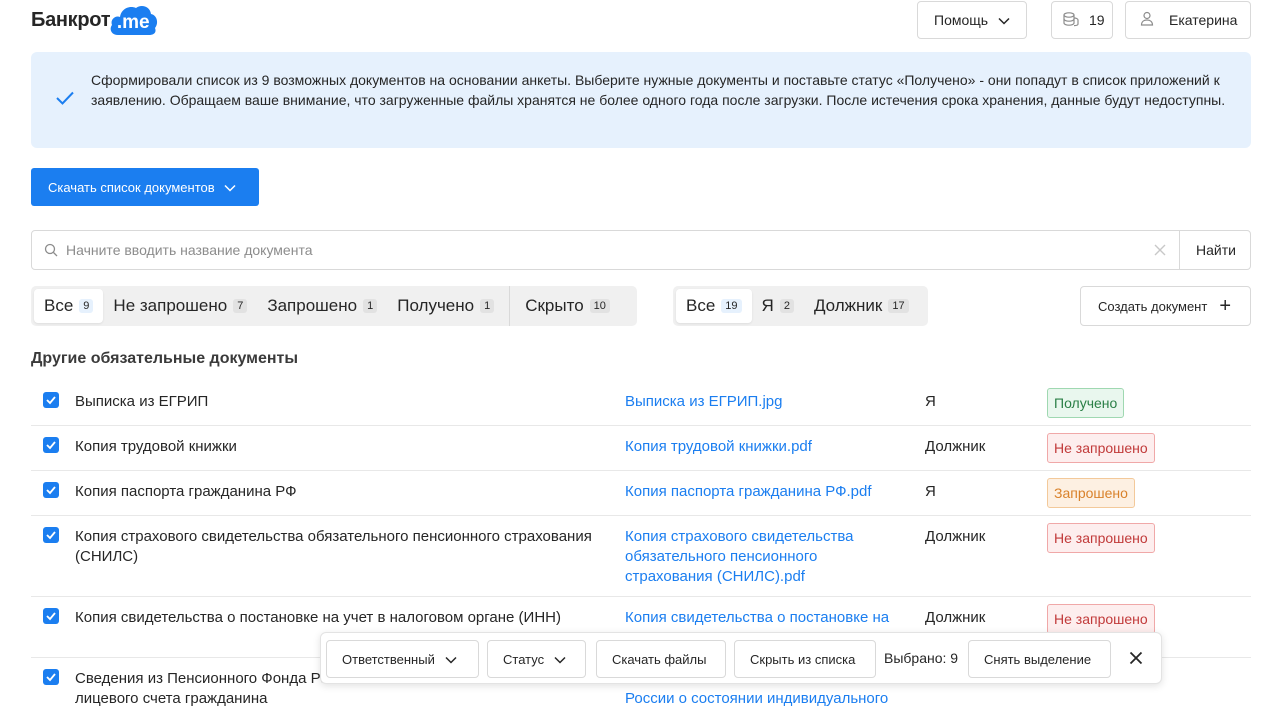  What do you see at coordinates (714, 306) in the screenshot?
I see `tab-resp-all: Все 19` at bounding box center [714, 306].